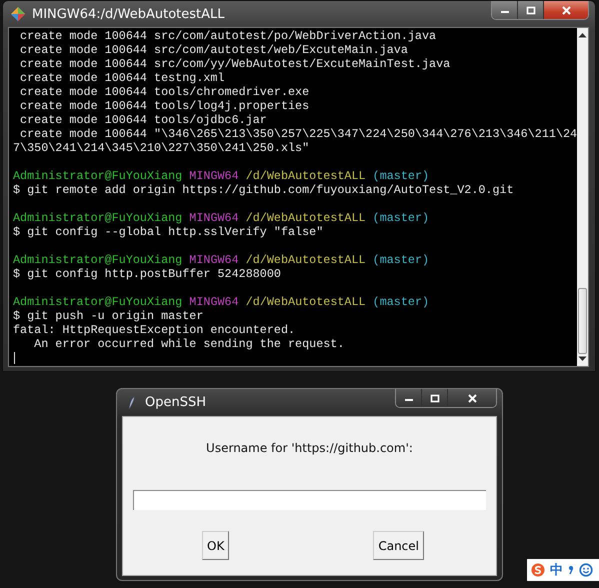 This screenshot has width=599, height=588. I want to click on terminal-line: create mode 100644 "\346\265\213\350\257\225\347\224\250\344\276\213\346\211\24, so click(298, 134).